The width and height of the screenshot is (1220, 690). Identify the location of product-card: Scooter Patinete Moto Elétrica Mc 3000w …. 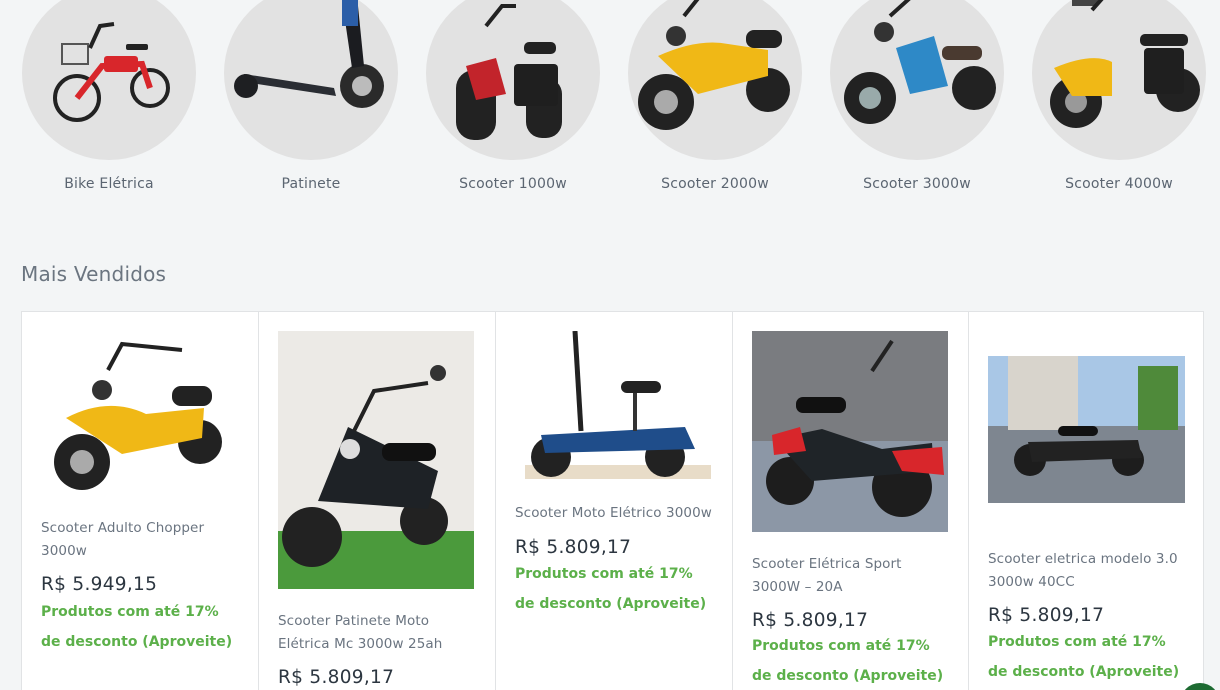
(377, 501).